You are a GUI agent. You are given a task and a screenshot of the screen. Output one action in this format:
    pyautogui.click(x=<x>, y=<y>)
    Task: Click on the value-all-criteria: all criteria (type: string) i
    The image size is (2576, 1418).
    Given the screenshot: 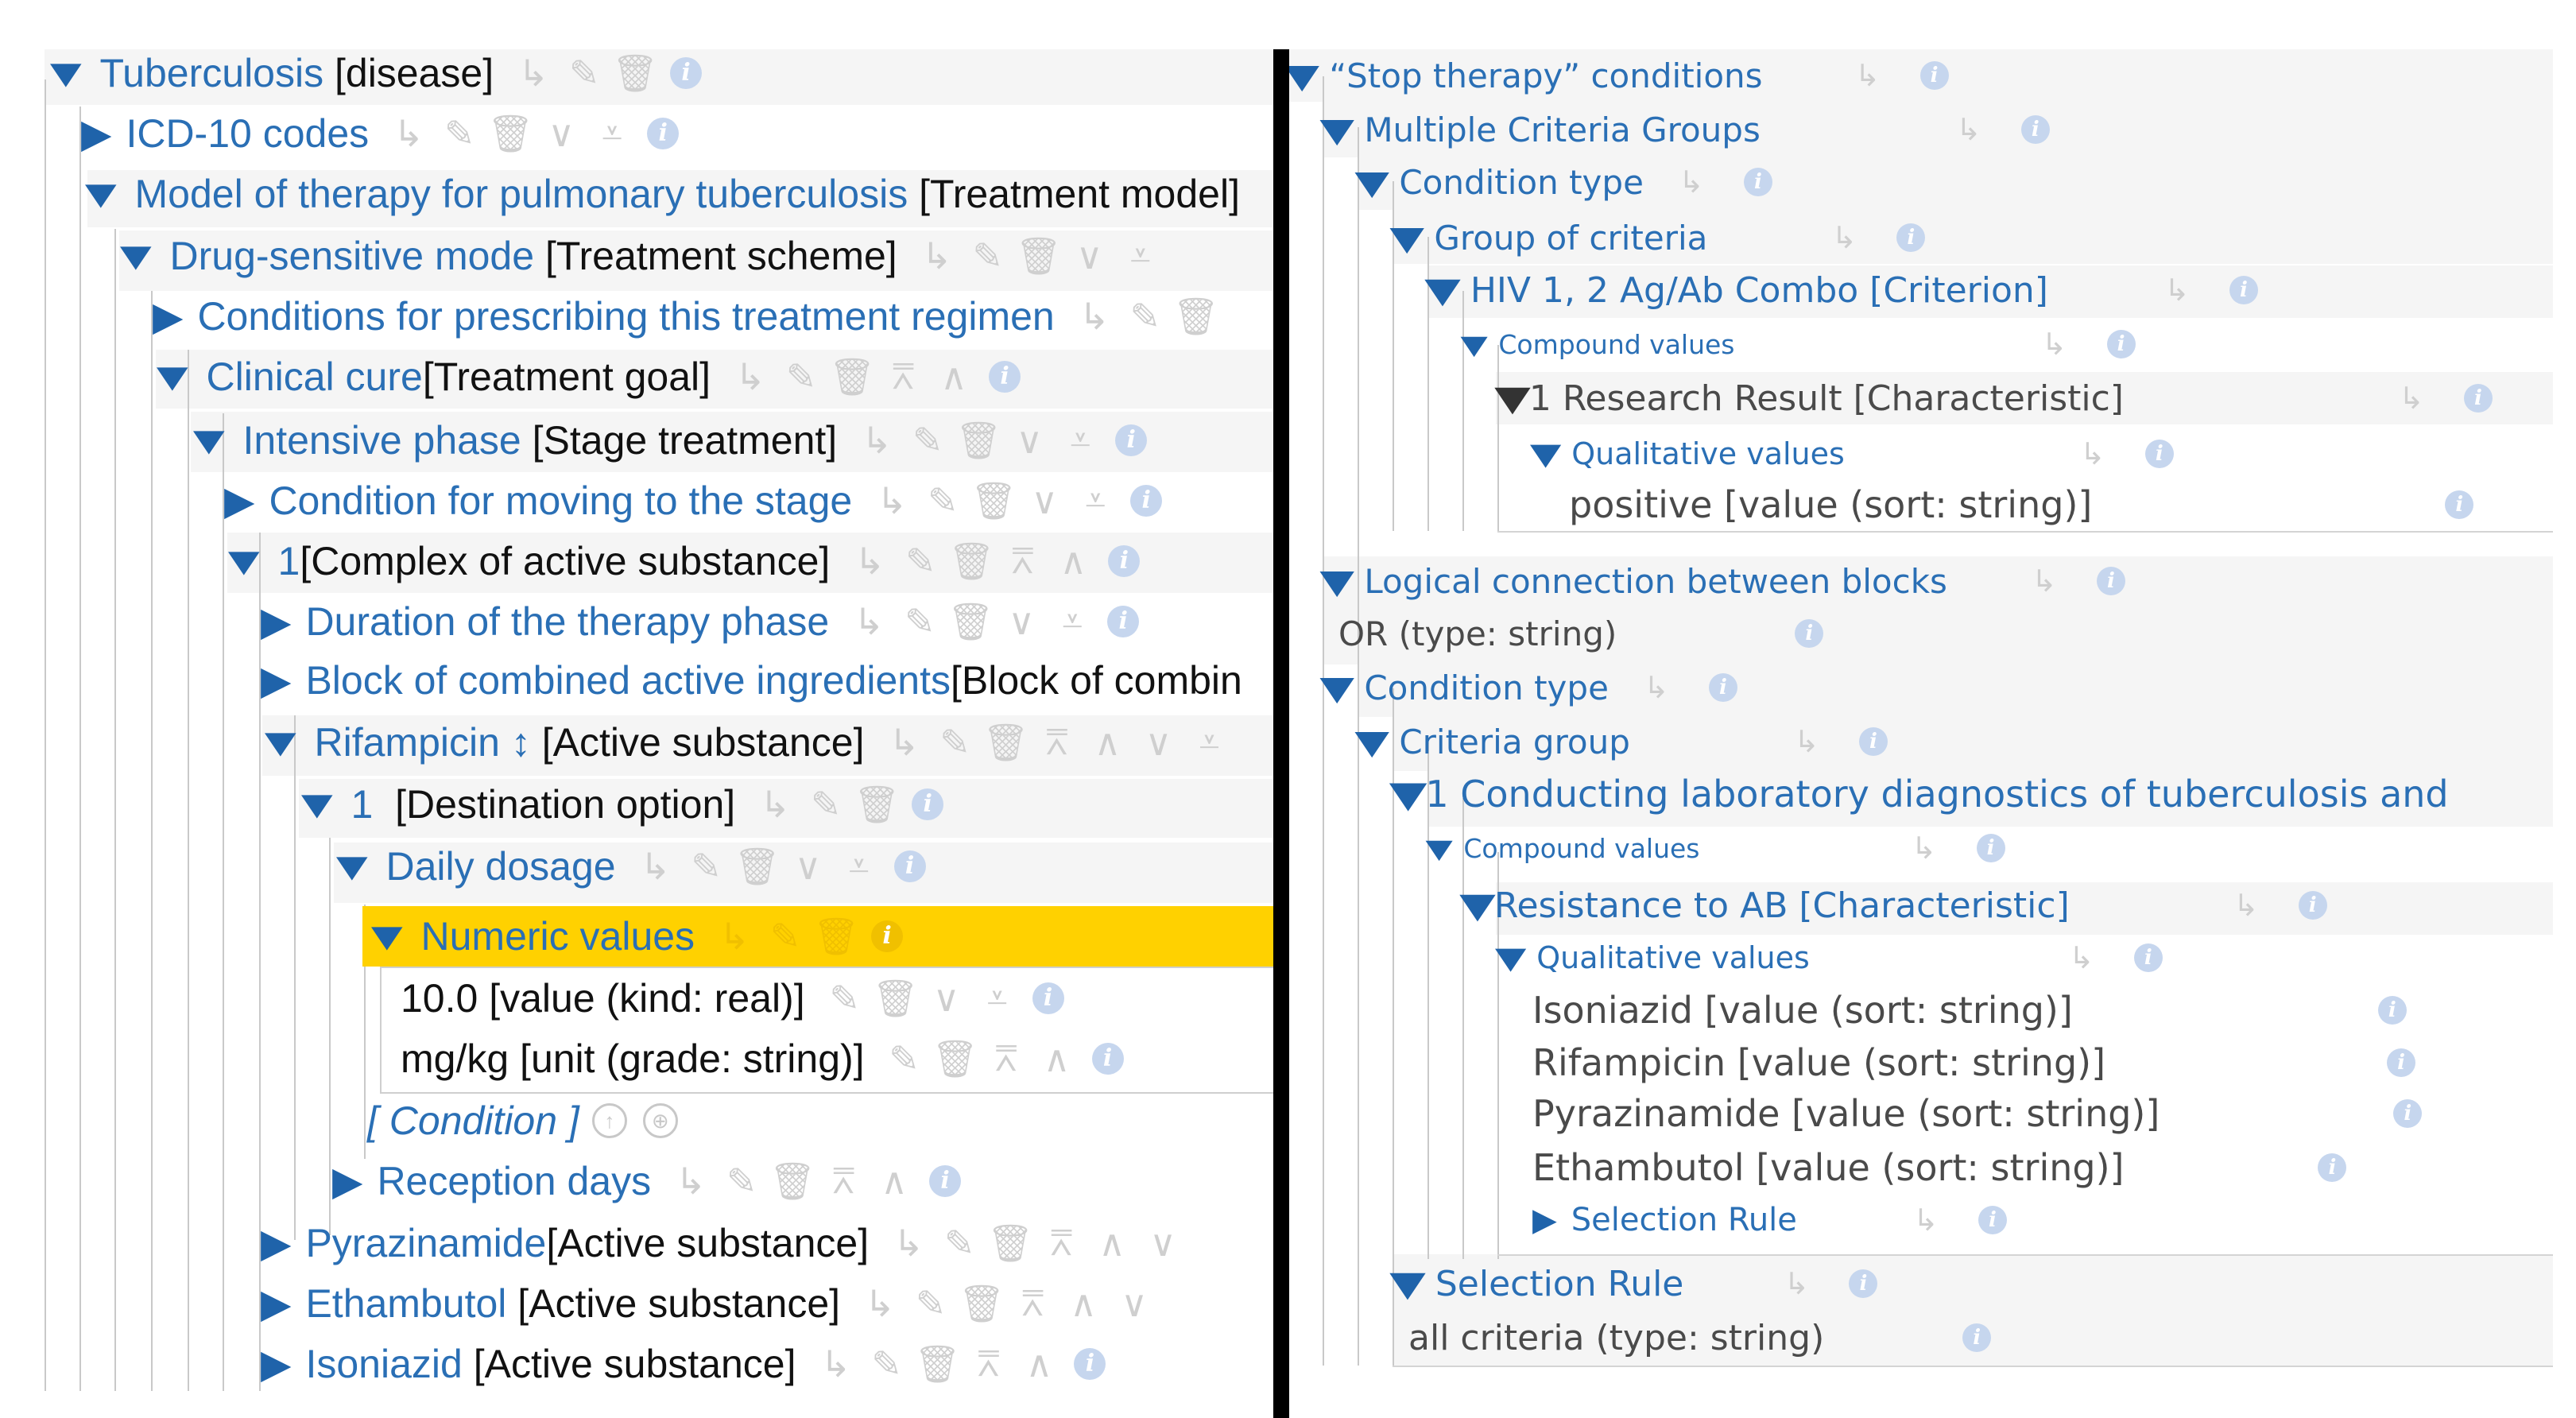 What is the action you would take?
    pyautogui.click(x=1709, y=1338)
    